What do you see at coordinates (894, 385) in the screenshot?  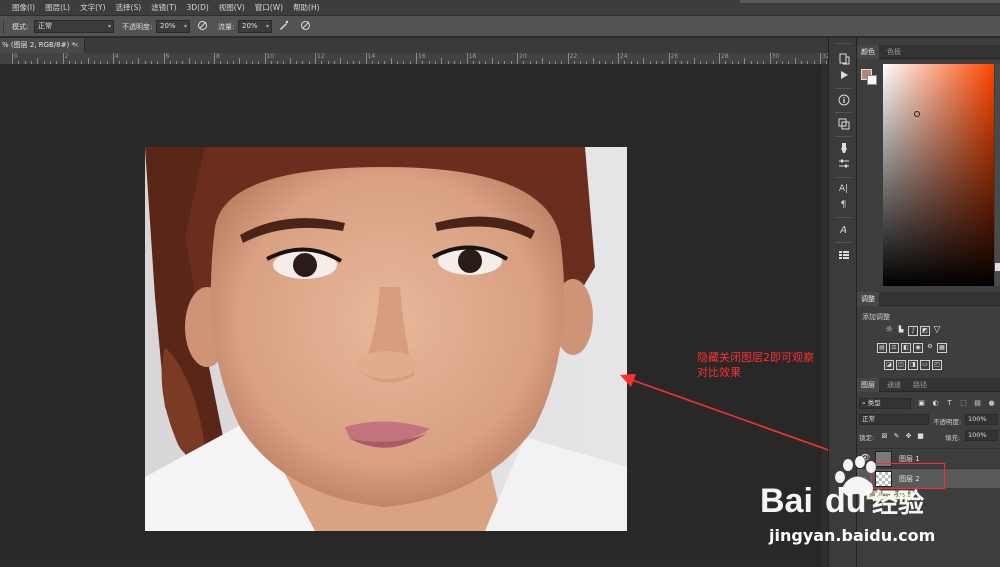 I see `tab-channels: 通道` at bounding box center [894, 385].